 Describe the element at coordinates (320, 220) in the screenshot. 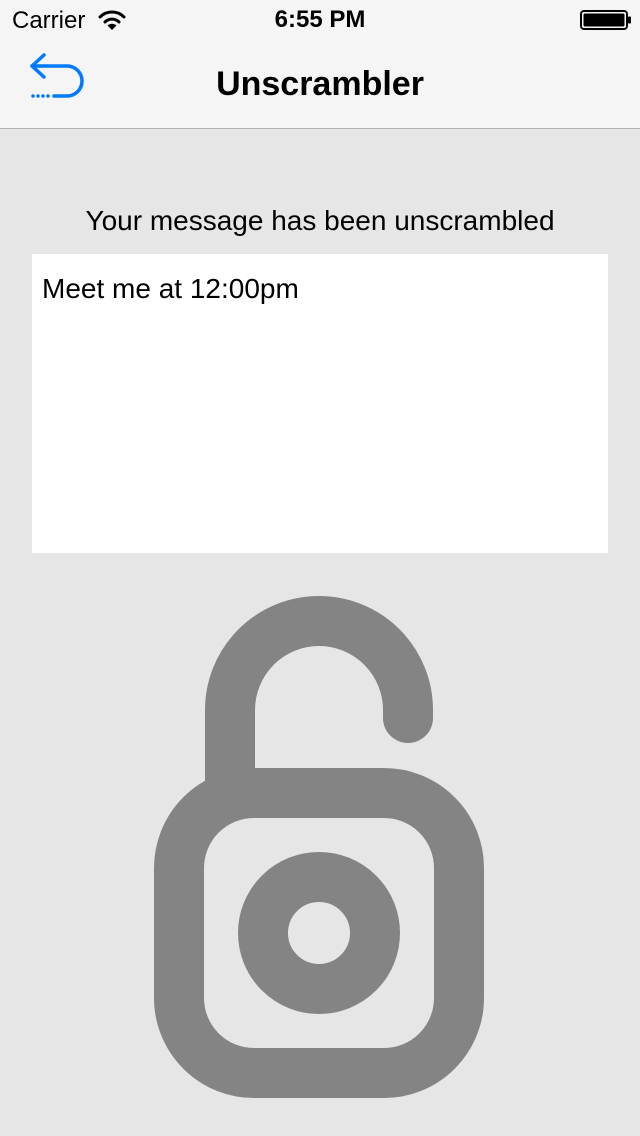

I see `message-status-label: Your message has been unscrambled` at that location.